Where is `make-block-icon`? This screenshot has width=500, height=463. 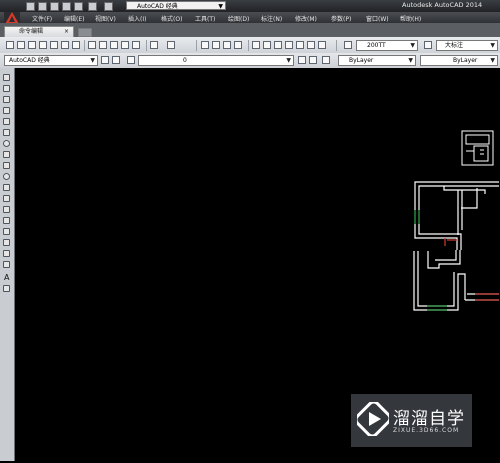
make-block-icon is located at coordinates (6, 209).